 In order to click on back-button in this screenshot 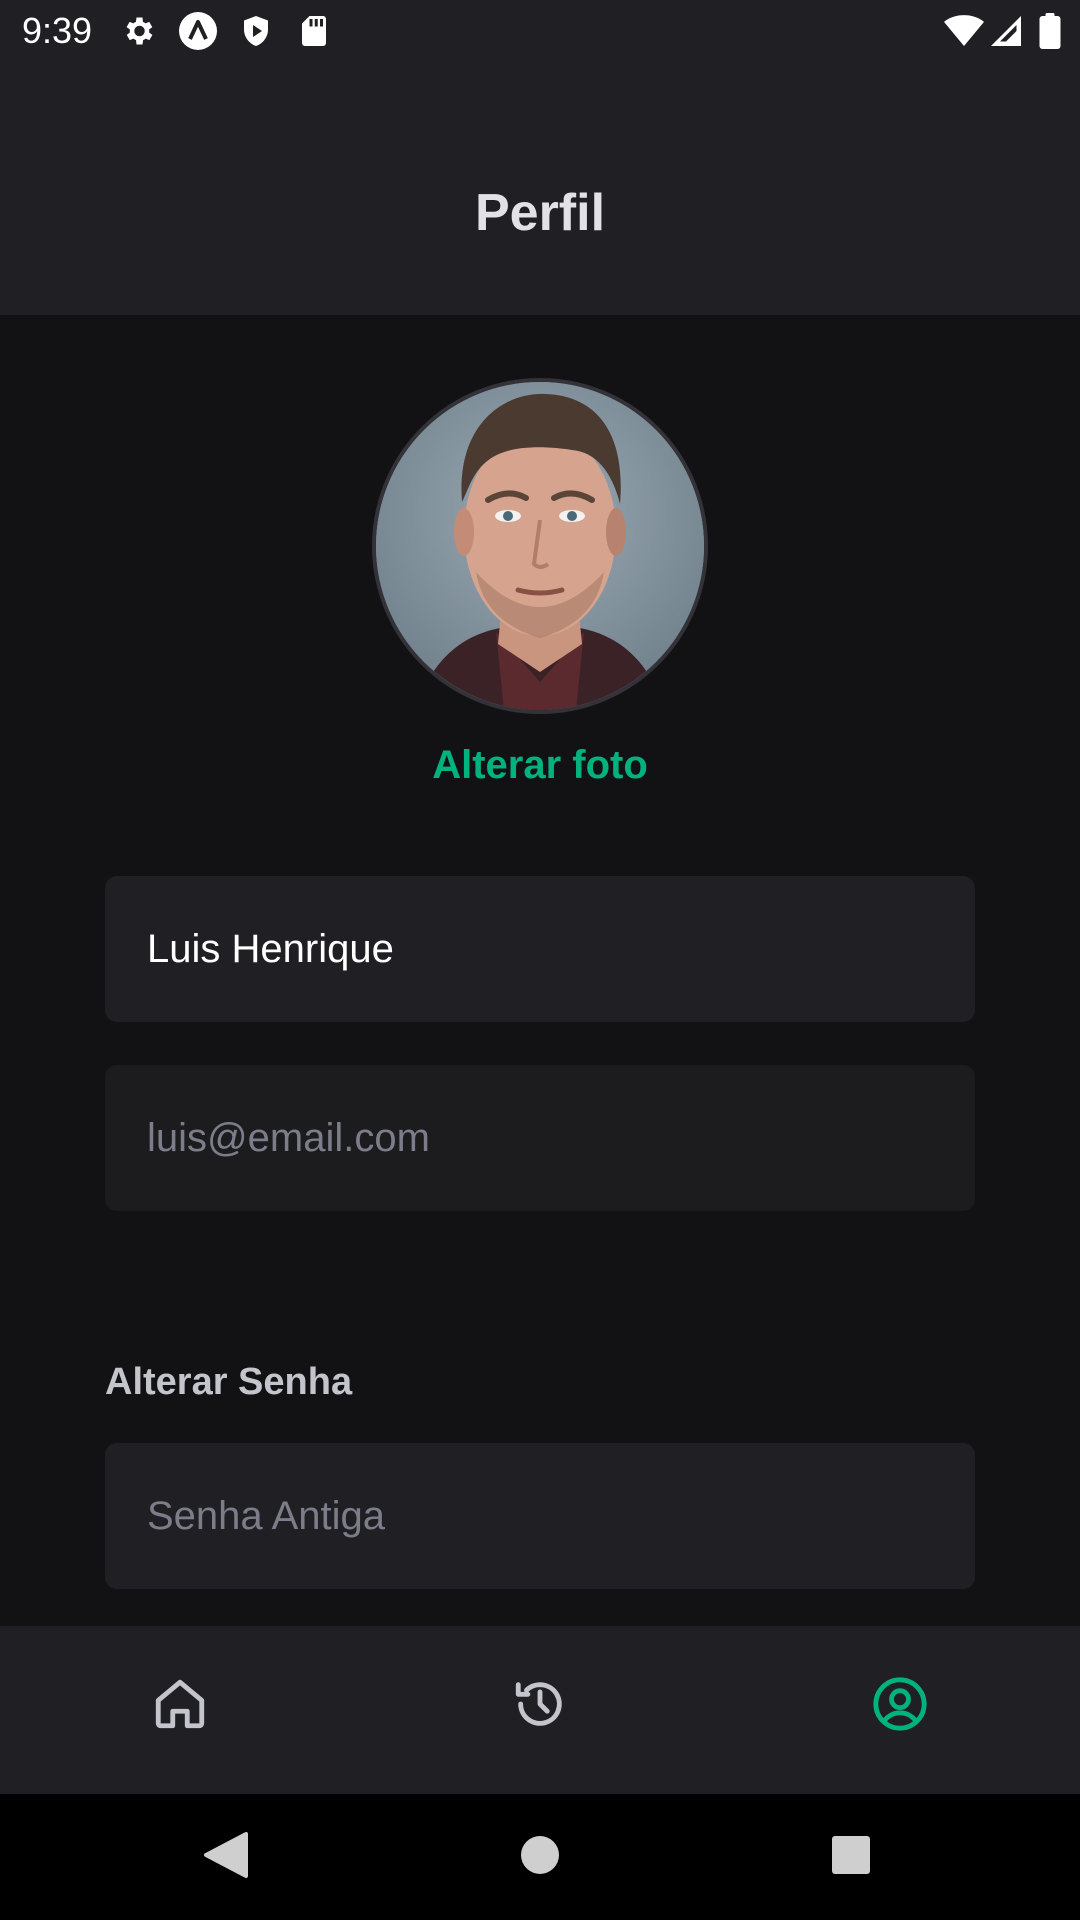, I will do `click(225, 1857)`.